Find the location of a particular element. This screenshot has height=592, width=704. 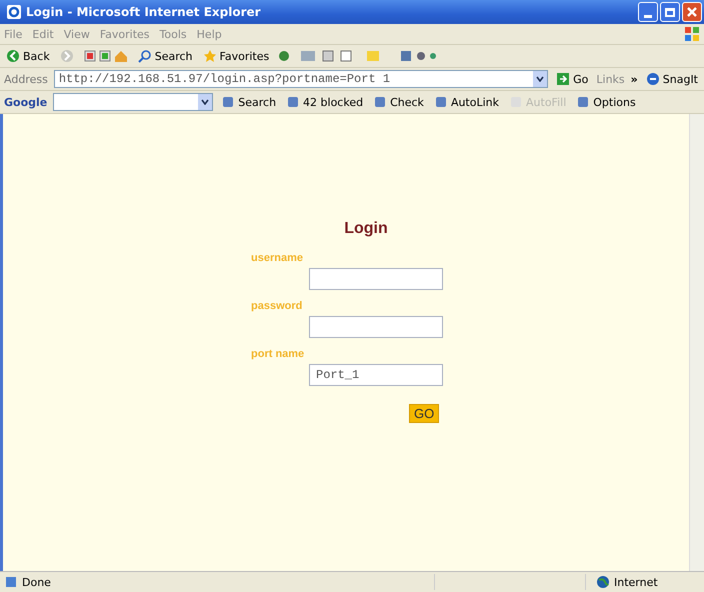

login-heading: Login is located at coordinates (366, 229).